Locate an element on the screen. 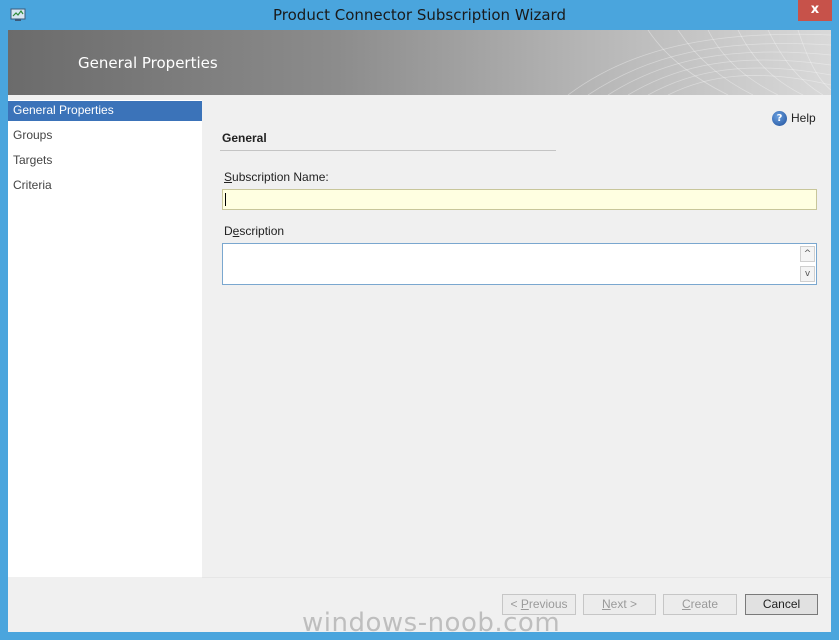  create-button: Create is located at coordinates (700, 604).